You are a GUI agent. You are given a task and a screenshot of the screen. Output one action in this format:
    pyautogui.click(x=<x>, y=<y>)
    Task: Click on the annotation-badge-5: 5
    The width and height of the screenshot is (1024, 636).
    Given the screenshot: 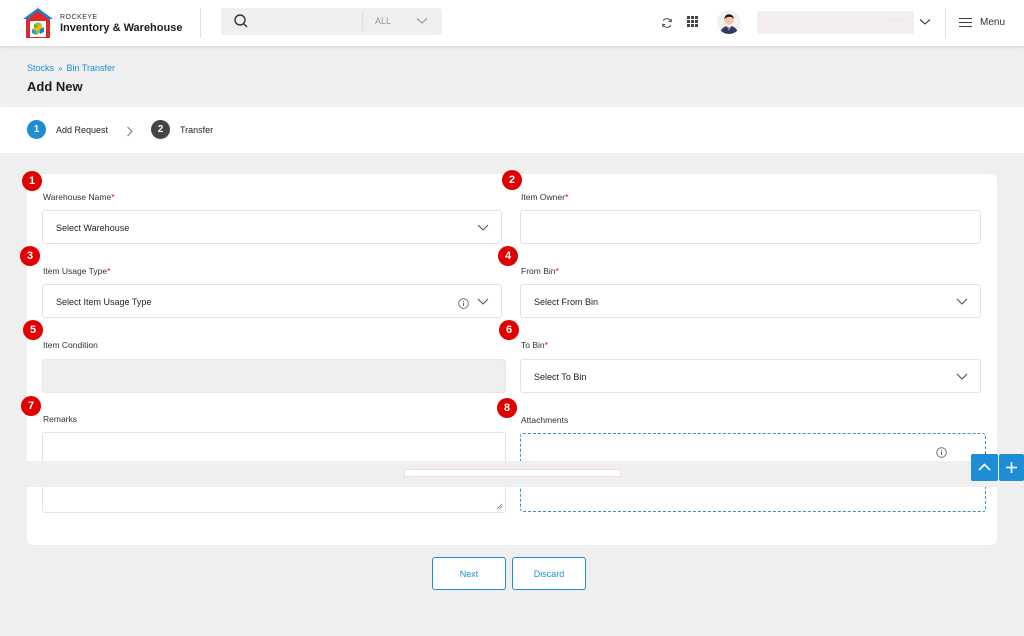 What is the action you would take?
    pyautogui.click(x=33, y=330)
    